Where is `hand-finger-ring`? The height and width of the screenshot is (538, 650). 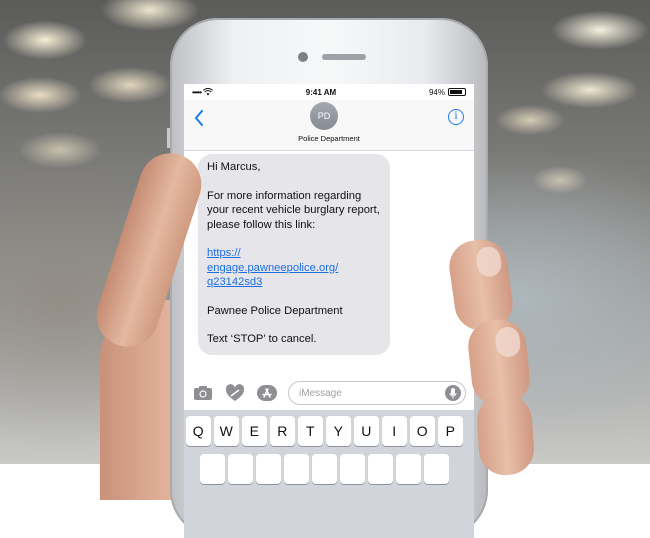
hand-finger-ring is located at coordinates (505, 435).